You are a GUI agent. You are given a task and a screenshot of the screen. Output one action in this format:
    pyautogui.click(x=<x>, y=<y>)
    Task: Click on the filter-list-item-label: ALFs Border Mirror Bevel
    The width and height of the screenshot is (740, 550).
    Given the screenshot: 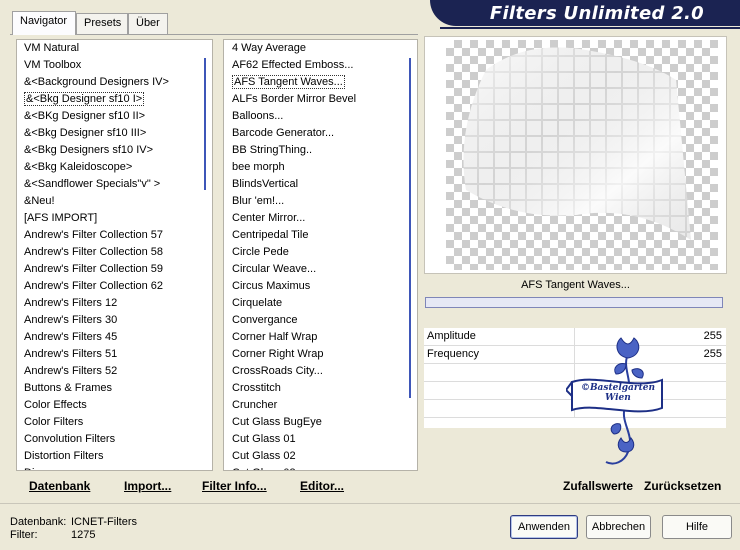 What is the action you would take?
    pyautogui.click(x=294, y=99)
    